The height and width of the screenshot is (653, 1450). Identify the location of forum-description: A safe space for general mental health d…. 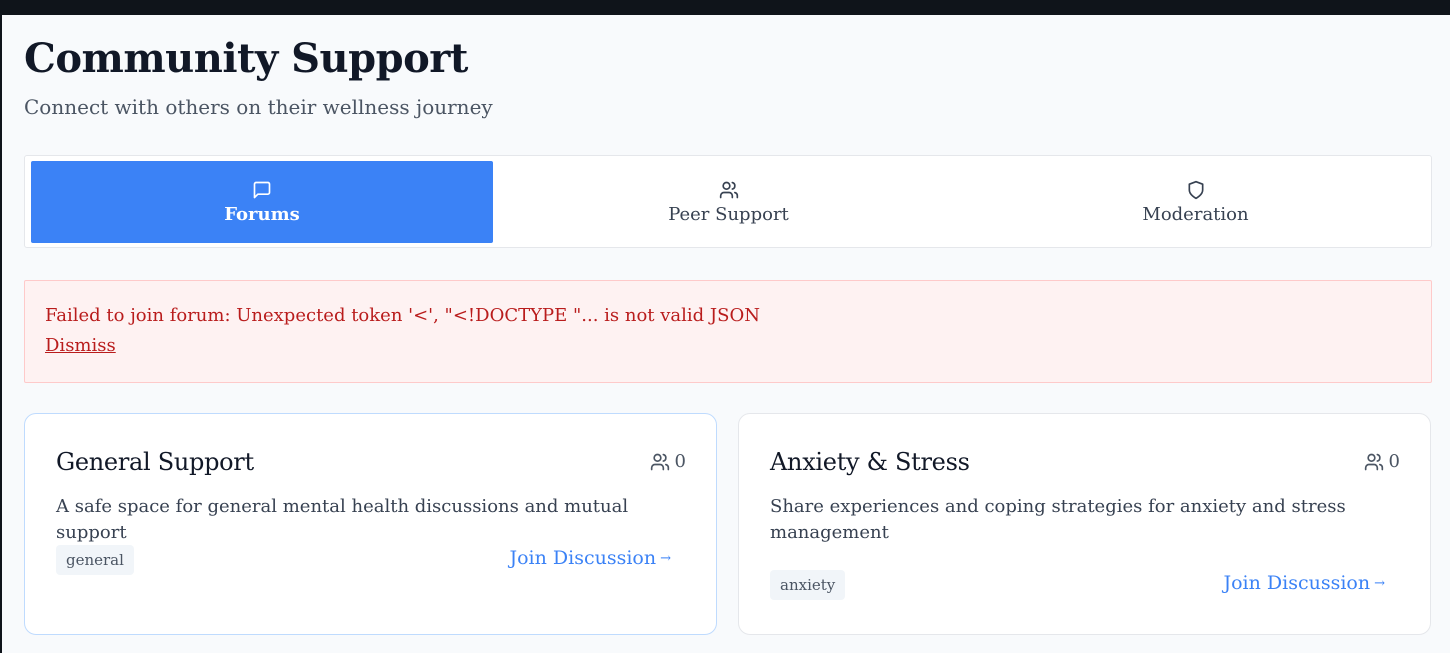
(342, 519).